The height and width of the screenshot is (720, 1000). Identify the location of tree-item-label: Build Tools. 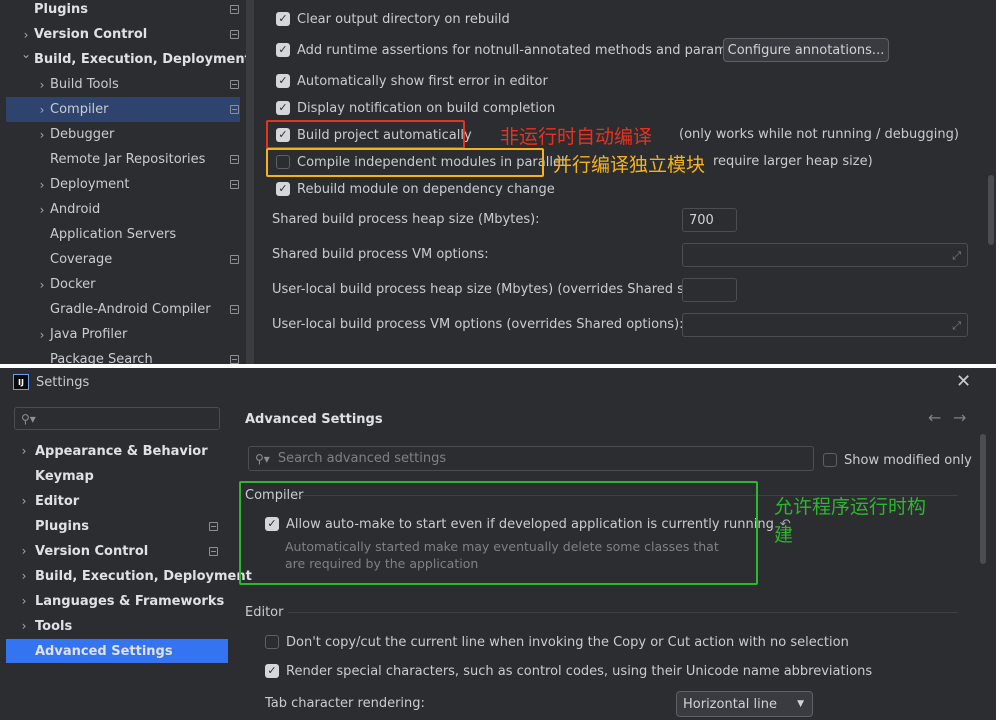
(84, 84).